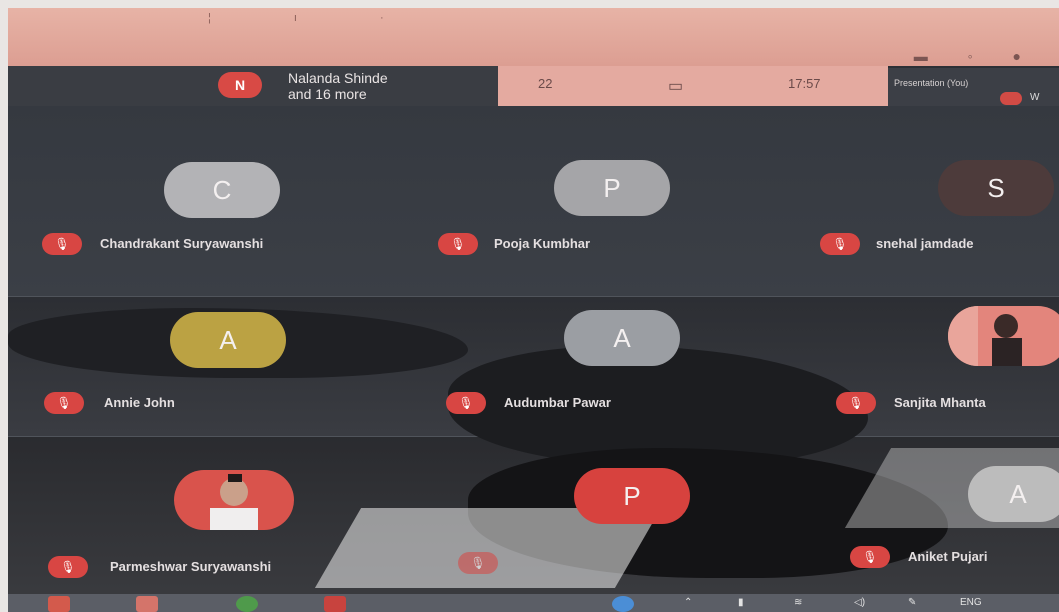 Image resolution: width=1059 pixels, height=612 pixels. What do you see at coordinates (931, 83) in the screenshot?
I see `presentation-label: Presentation (You)` at bounding box center [931, 83].